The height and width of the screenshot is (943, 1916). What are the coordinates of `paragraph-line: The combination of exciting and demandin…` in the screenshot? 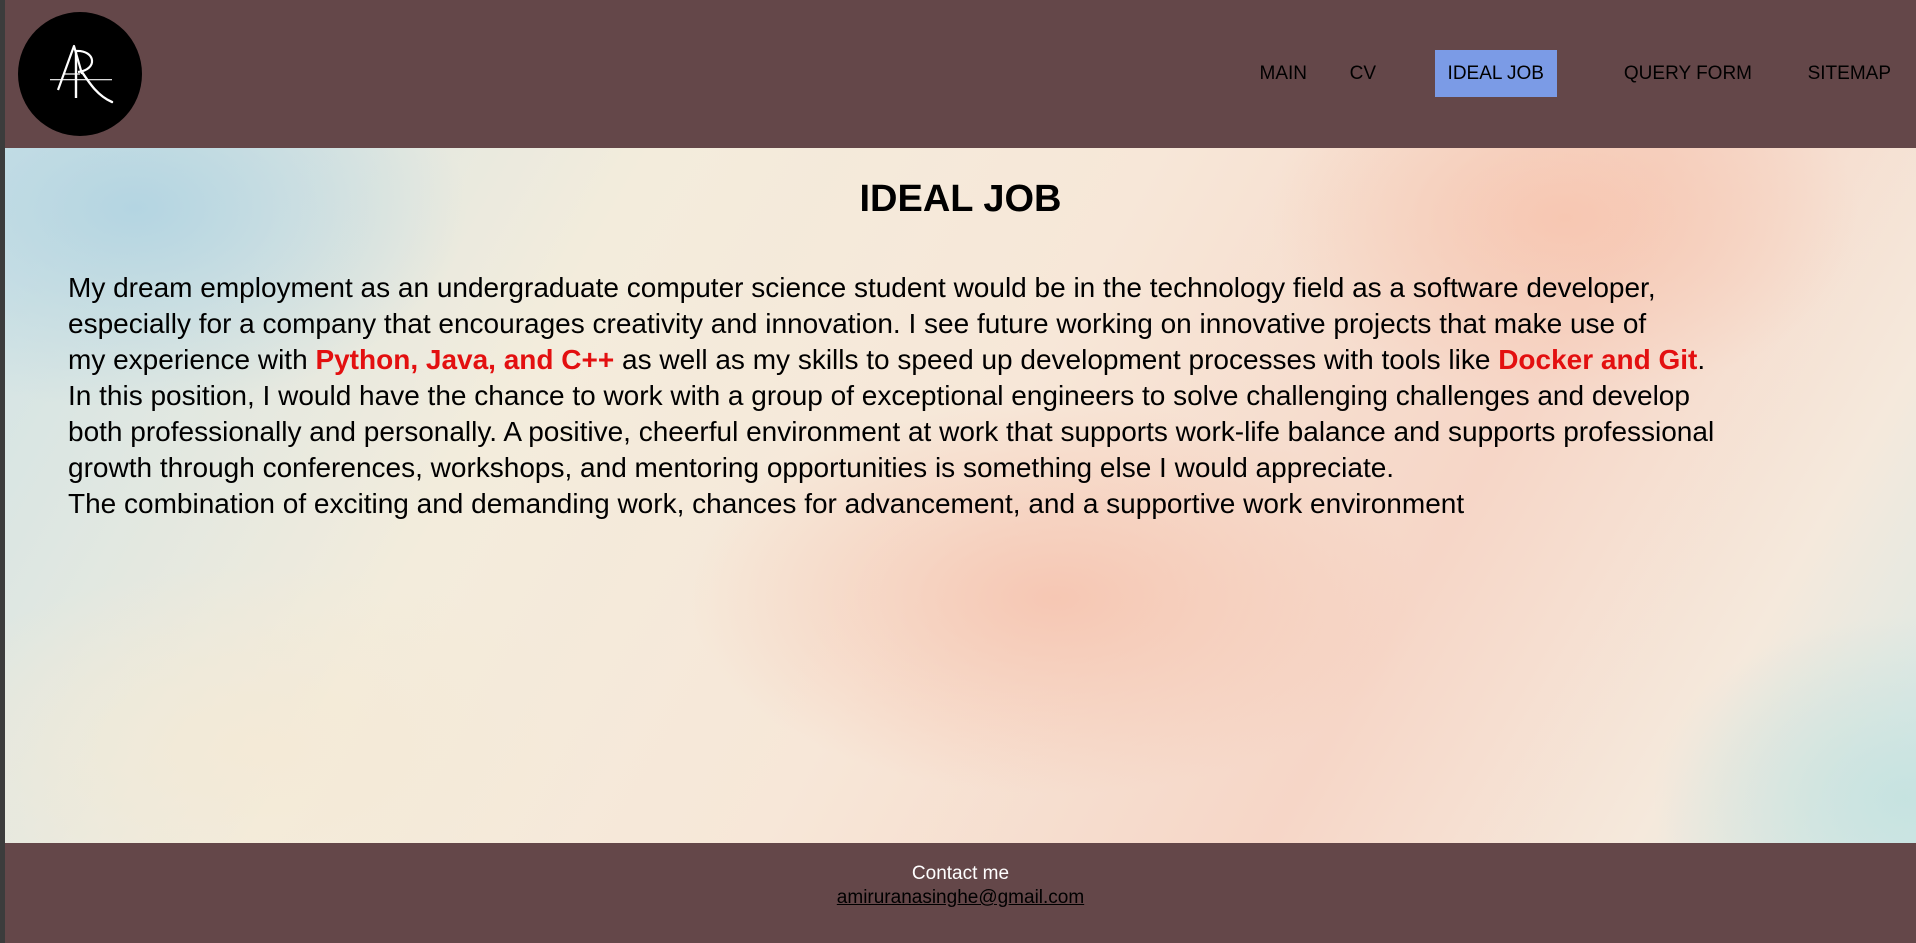 It's located at (766, 503).